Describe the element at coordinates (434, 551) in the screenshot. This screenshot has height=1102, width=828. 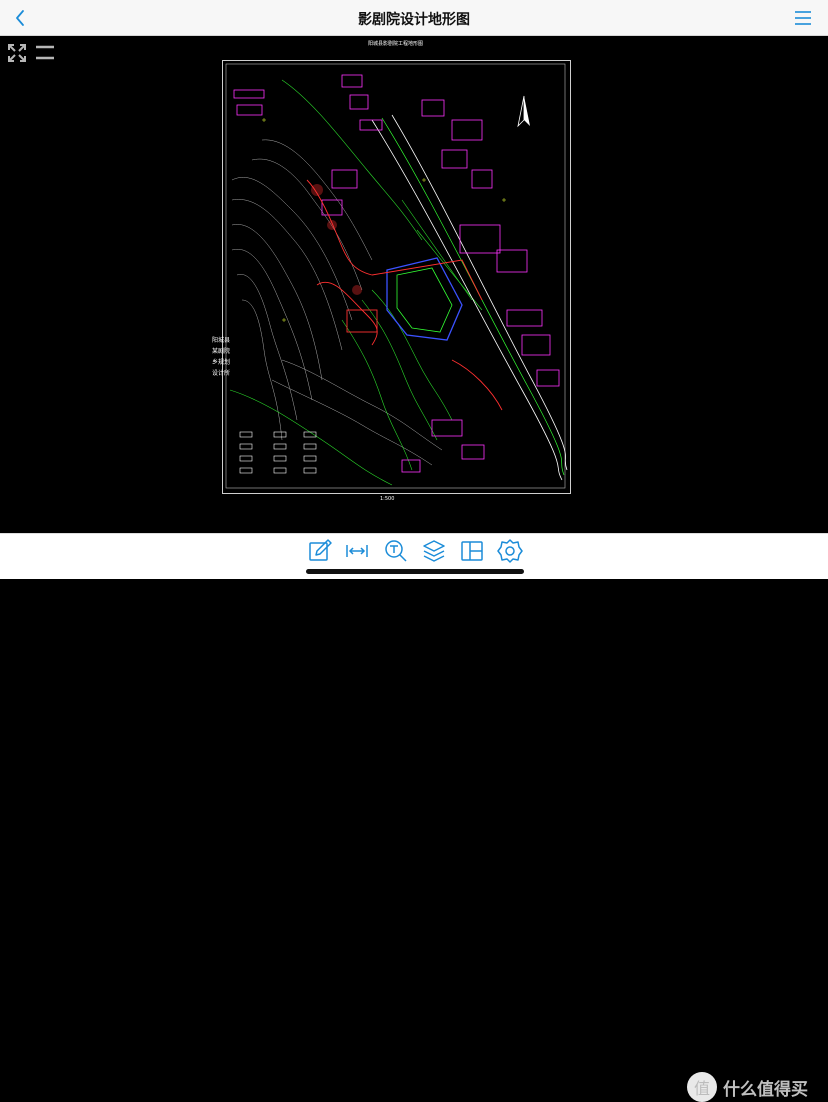
I see `layers-icon` at that location.